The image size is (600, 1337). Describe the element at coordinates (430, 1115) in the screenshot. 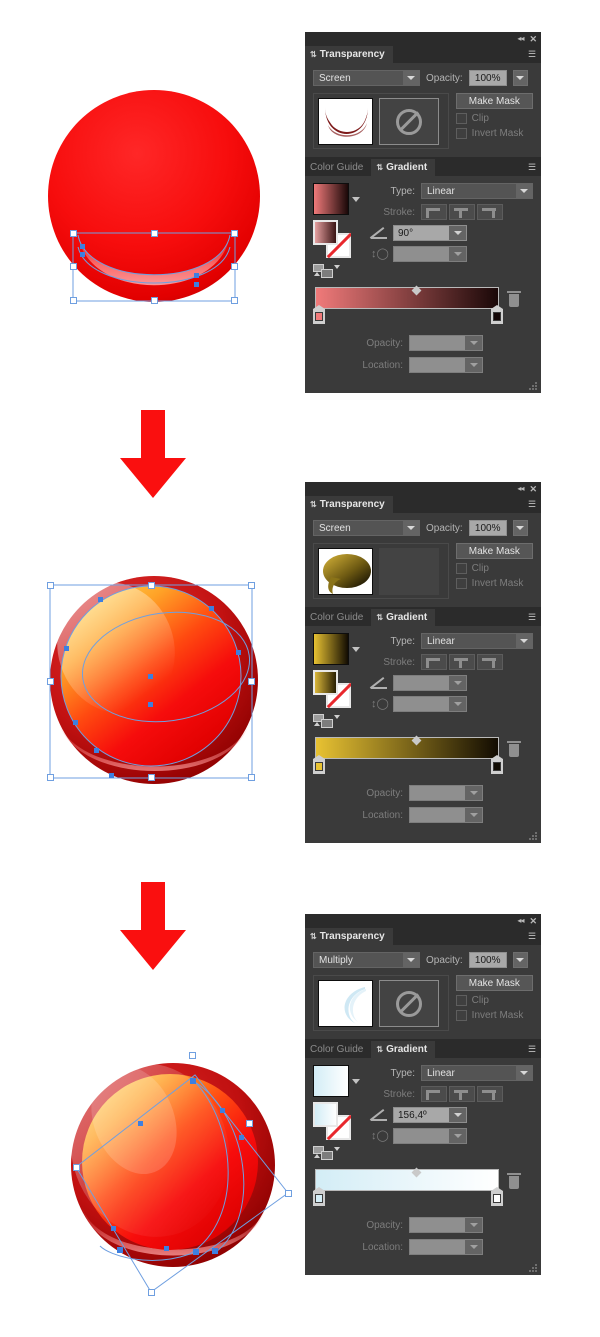

I see `gradient-angle-input: 156,4º` at that location.